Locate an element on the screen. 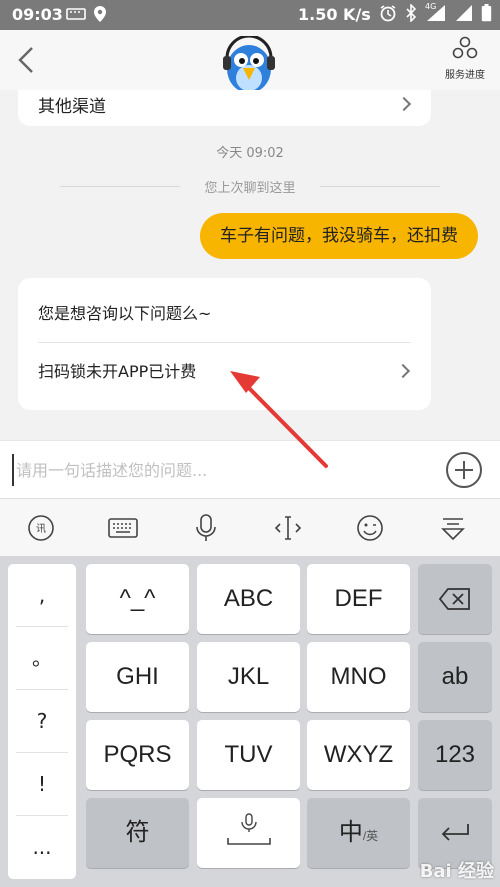  keyboard-icon is located at coordinates (123, 528).